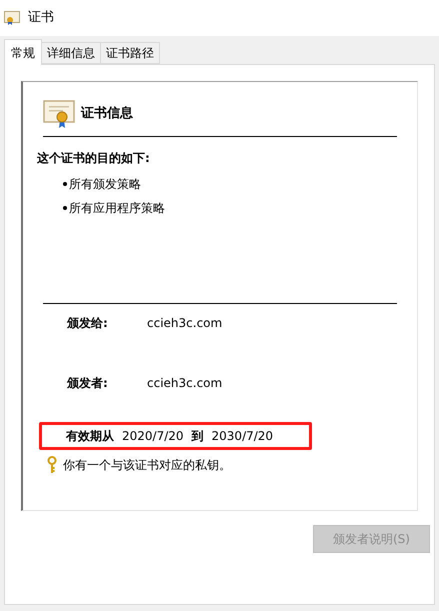  I want to click on purpose-item: 所有颁发策略, so click(105, 184).